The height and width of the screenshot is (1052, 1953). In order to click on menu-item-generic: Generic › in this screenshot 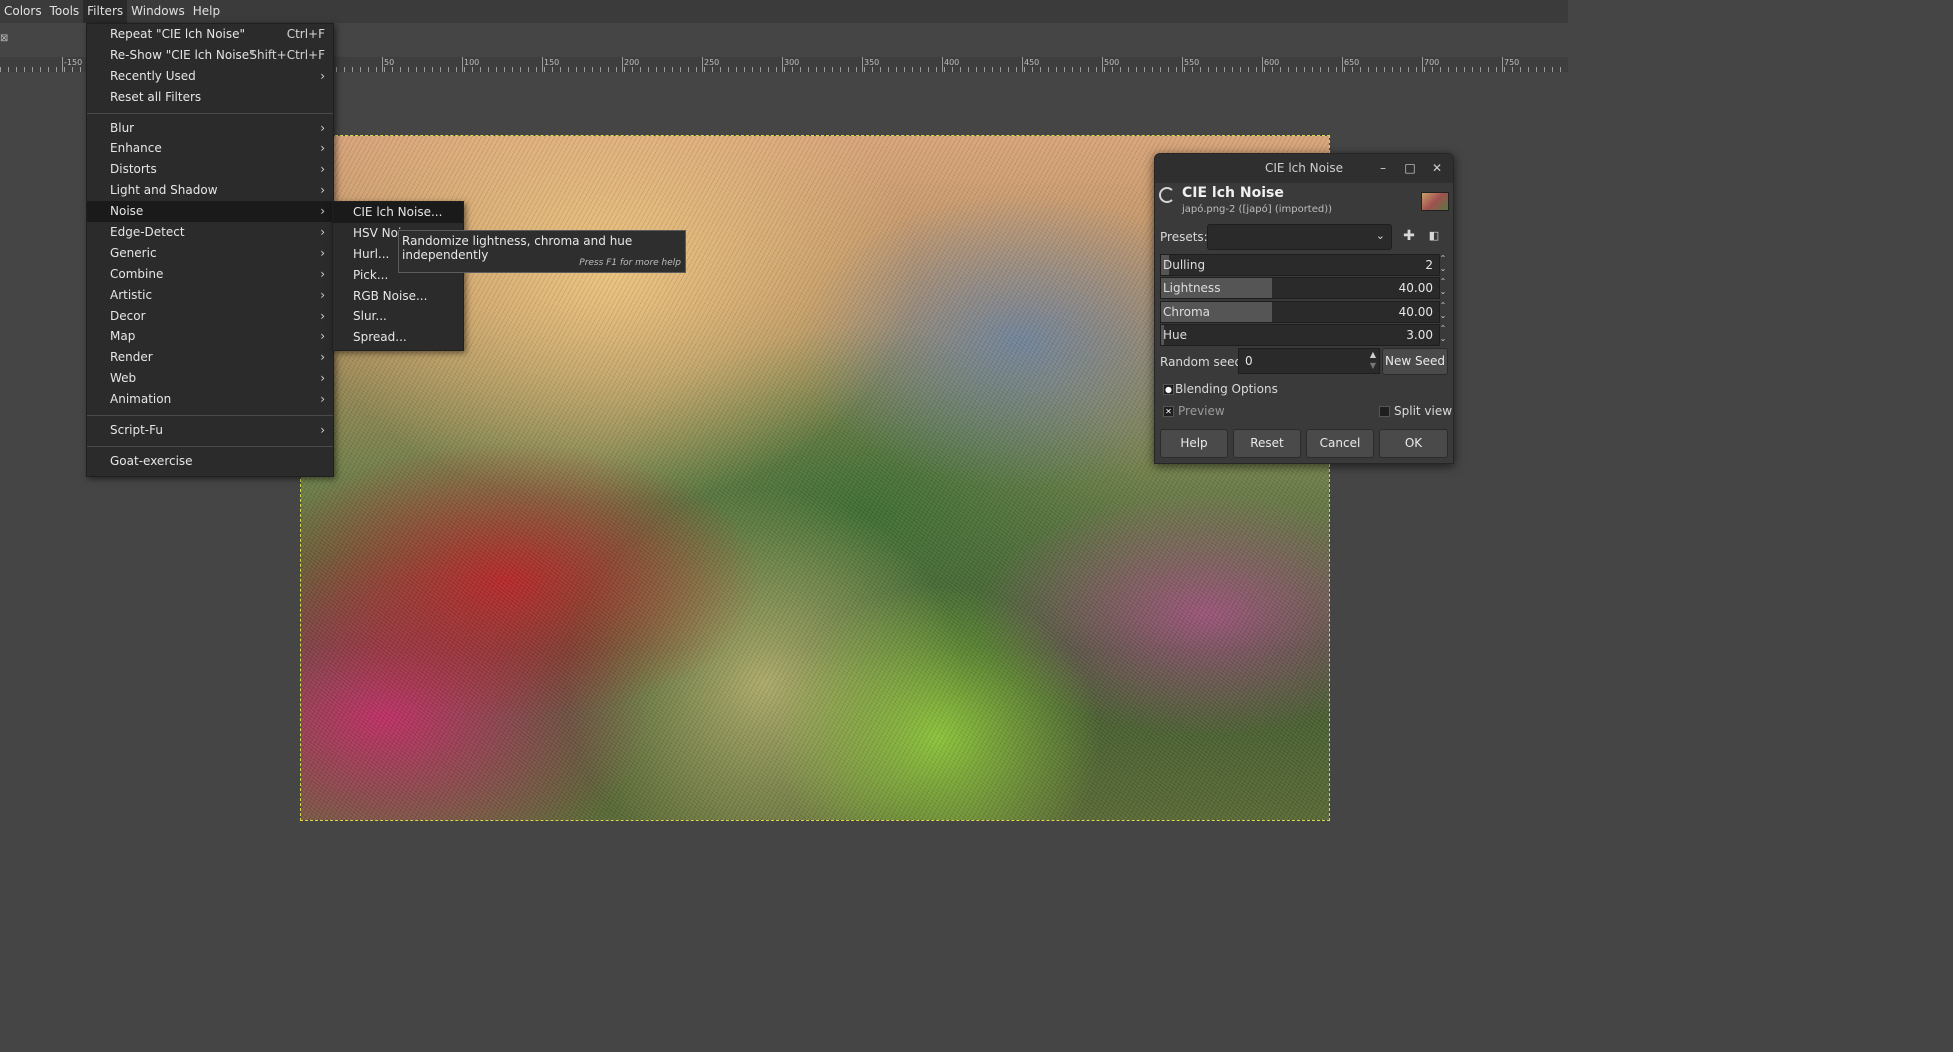, I will do `click(210, 253)`.